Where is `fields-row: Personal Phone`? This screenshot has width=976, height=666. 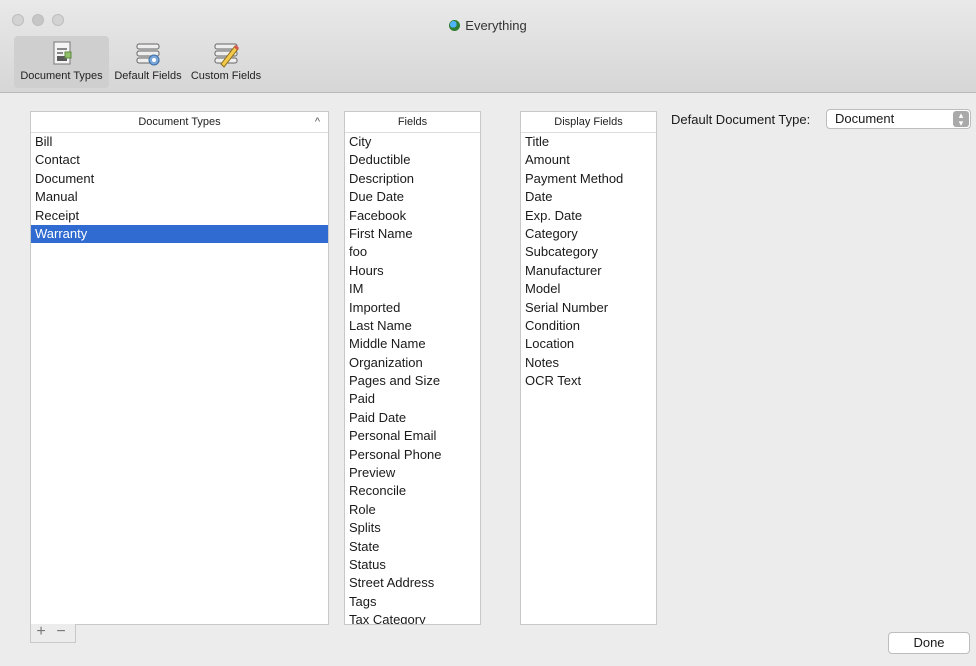 fields-row: Personal Phone is located at coordinates (412, 455).